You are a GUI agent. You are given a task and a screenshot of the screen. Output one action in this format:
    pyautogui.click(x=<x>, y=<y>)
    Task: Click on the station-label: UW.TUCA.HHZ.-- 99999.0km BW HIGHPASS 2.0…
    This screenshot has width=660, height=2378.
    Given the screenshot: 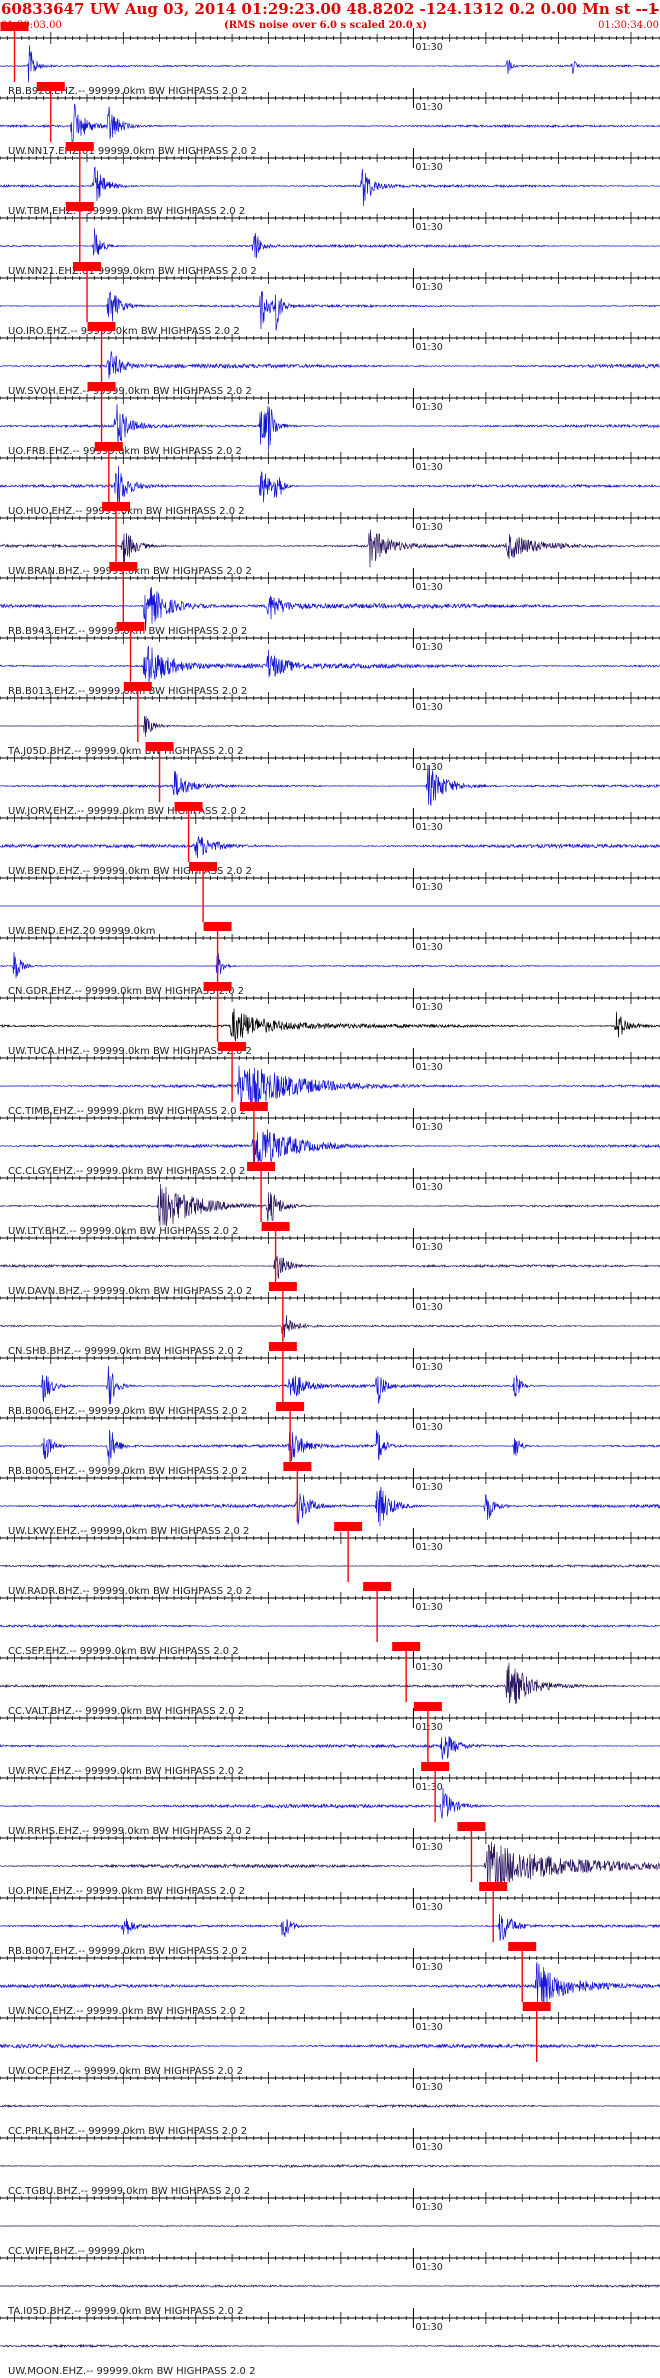 What is the action you would take?
    pyautogui.click(x=130, y=1051)
    